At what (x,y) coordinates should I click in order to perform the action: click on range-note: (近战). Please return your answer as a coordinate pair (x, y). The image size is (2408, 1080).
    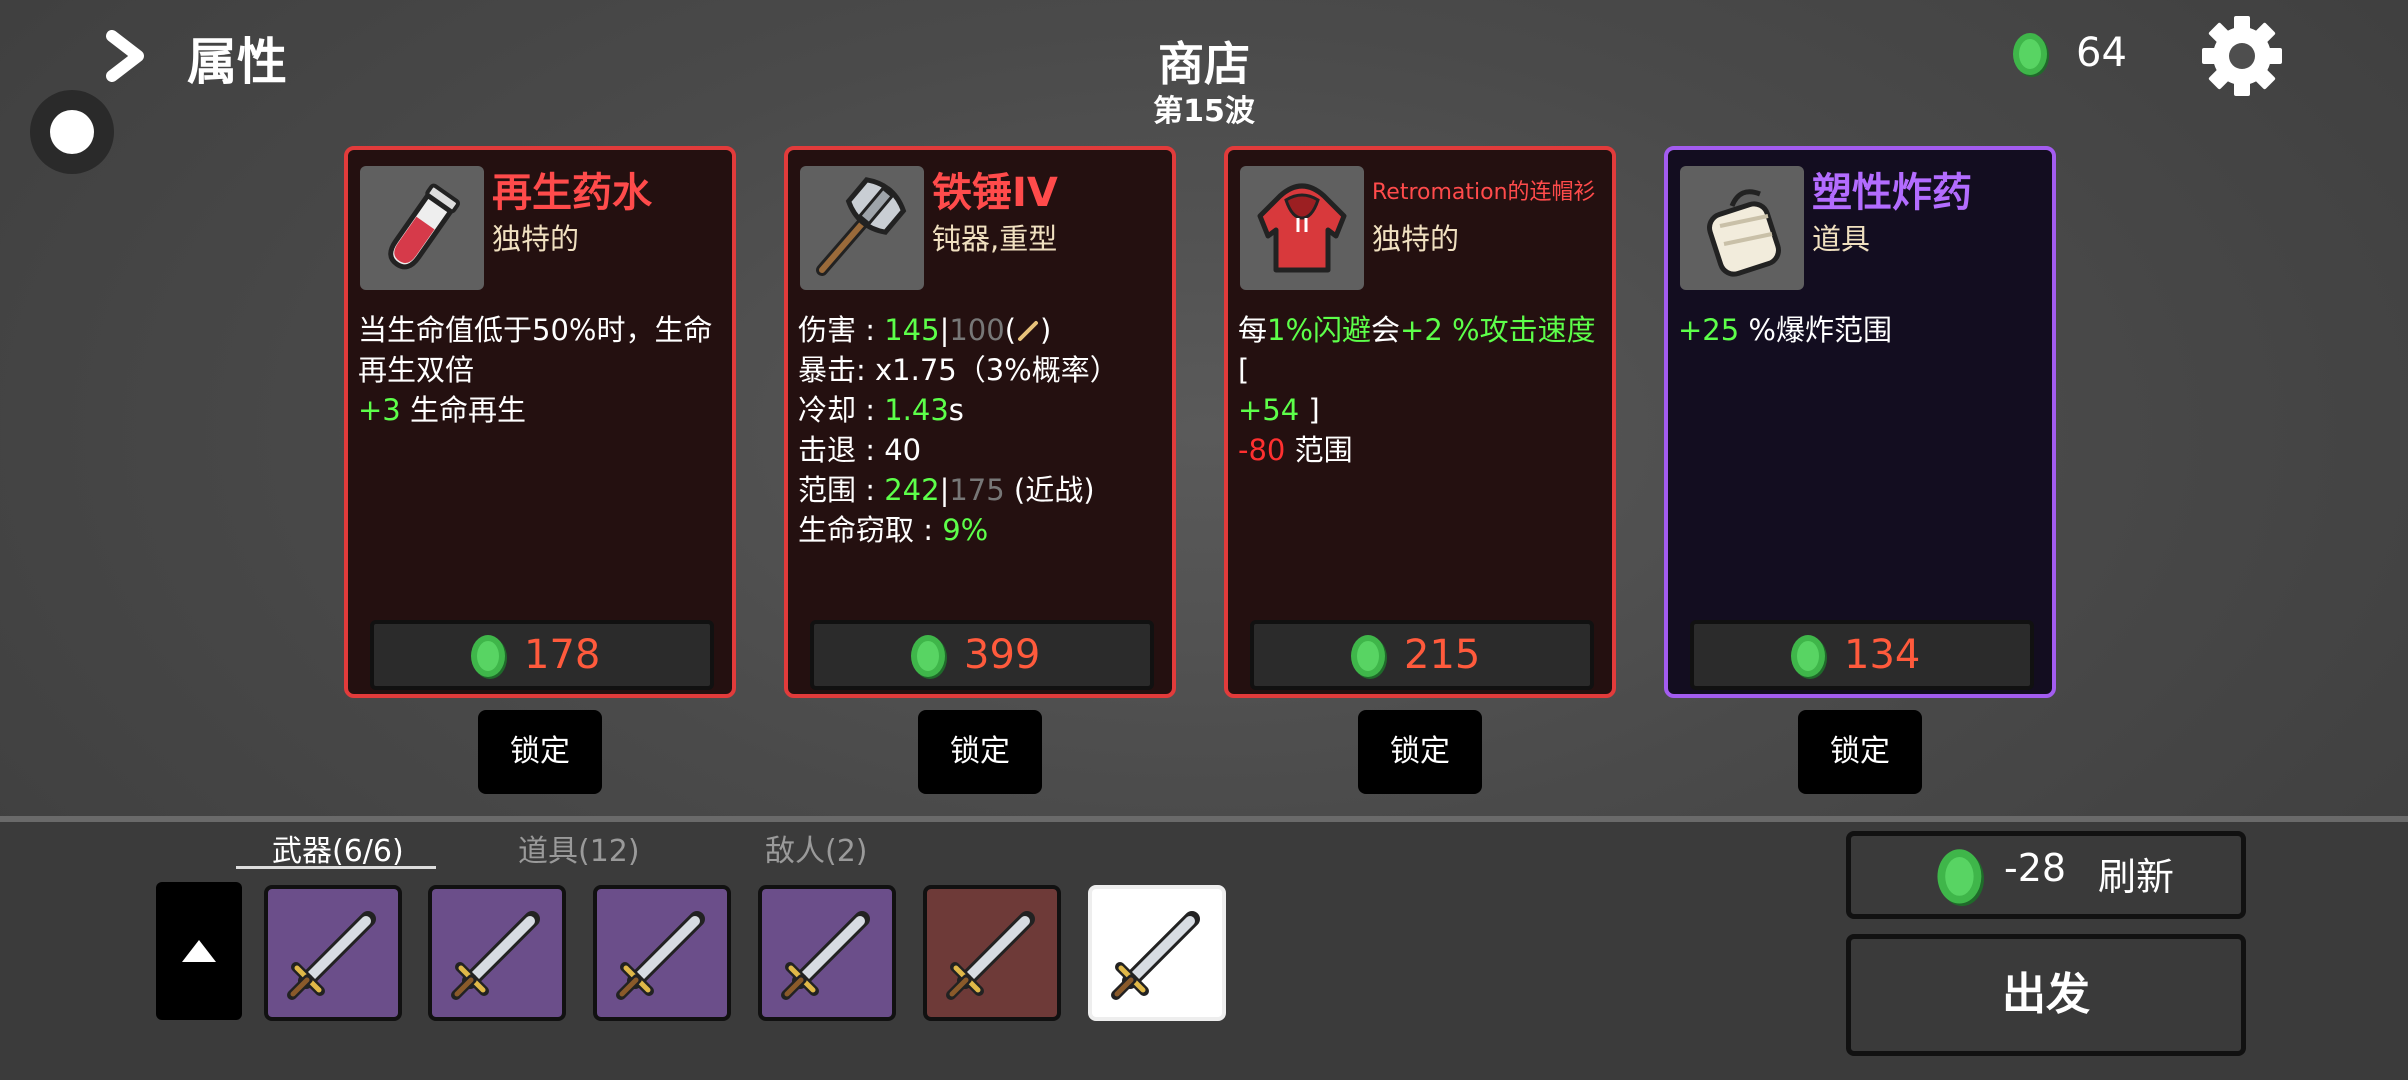
    Looking at the image, I should click on (1049, 490).